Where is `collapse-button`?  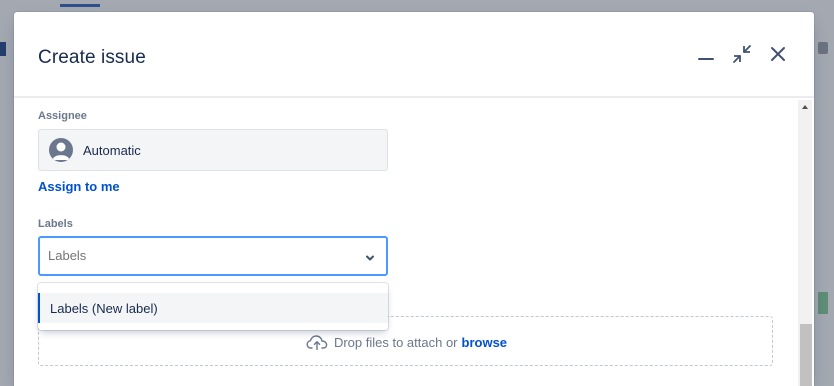 collapse-button is located at coordinates (742, 54).